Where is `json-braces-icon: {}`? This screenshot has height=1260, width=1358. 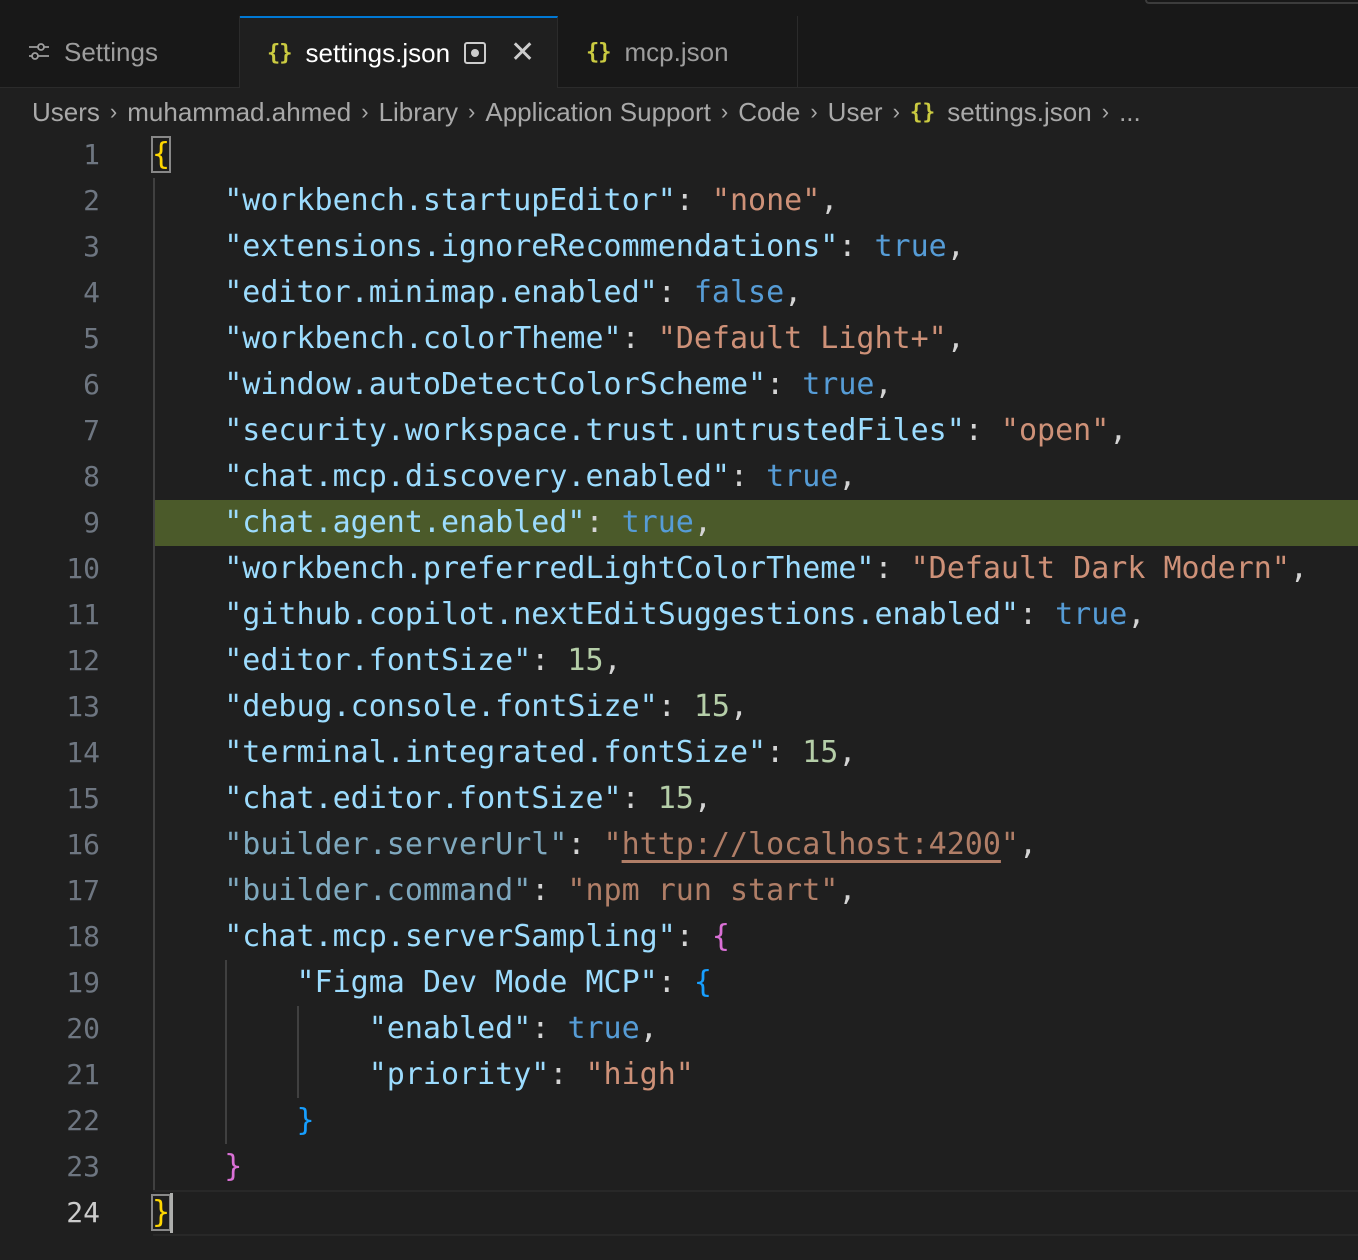 json-braces-icon: {} is located at coordinates (279, 53).